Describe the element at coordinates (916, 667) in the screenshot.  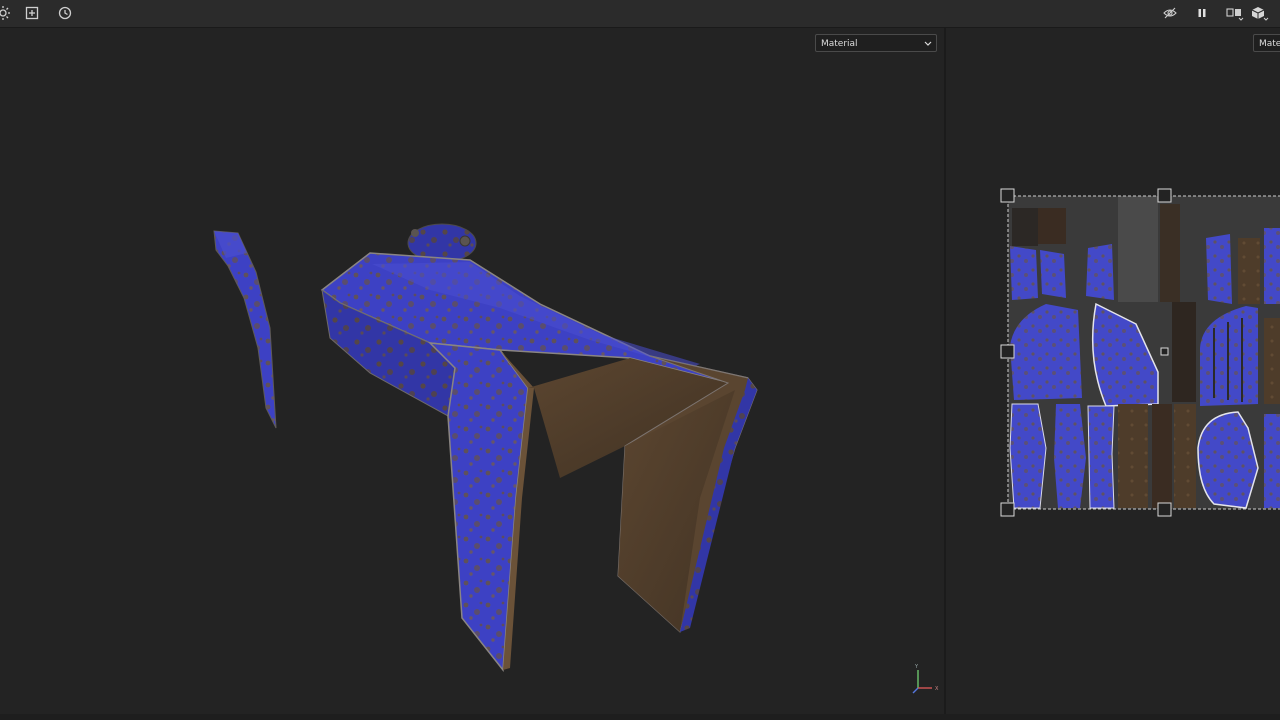
I see `axis-y-label: Y` at that location.